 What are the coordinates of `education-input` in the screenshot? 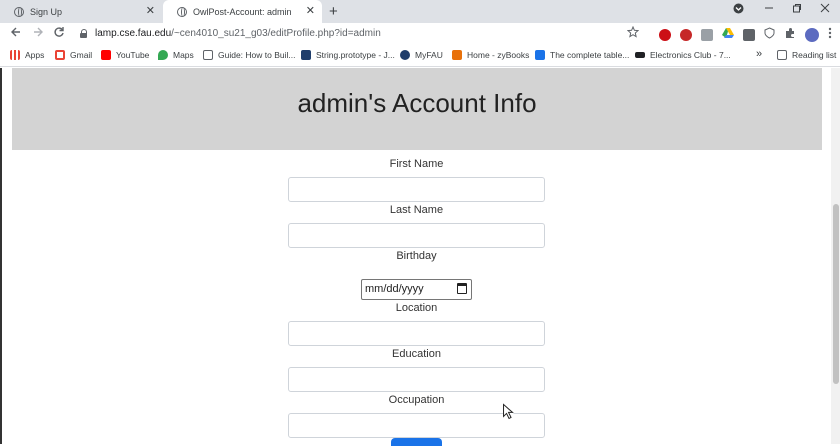 It's located at (416, 379).